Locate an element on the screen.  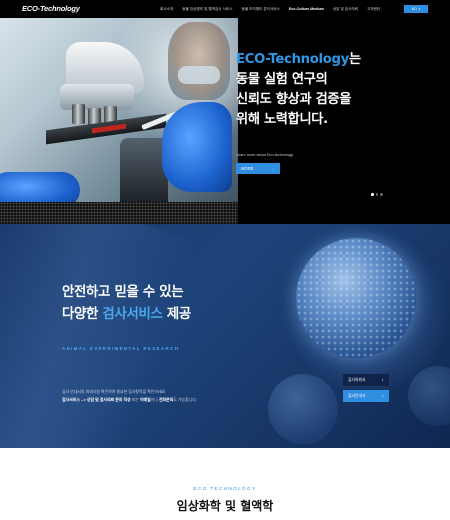
hero-heading-brand: ECO-Technology is located at coordinates (292, 59).